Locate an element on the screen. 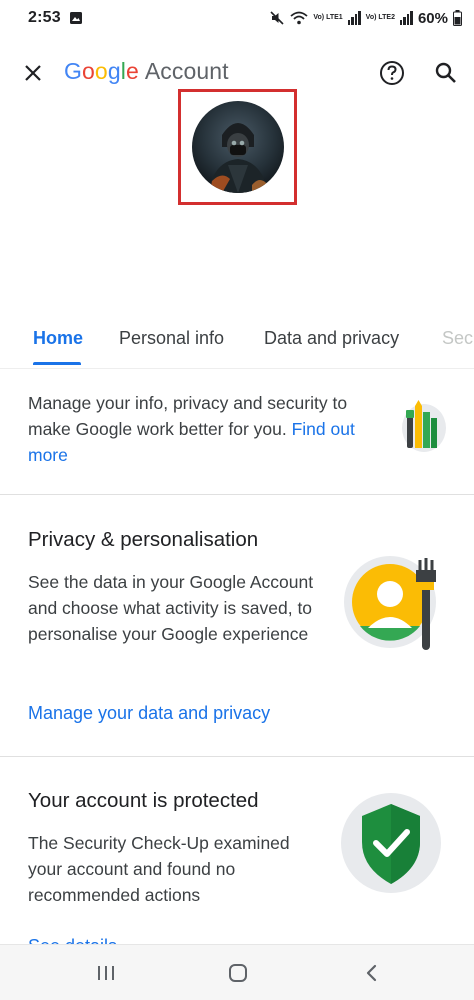  logo-letter: g is located at coordinates (114, 71).